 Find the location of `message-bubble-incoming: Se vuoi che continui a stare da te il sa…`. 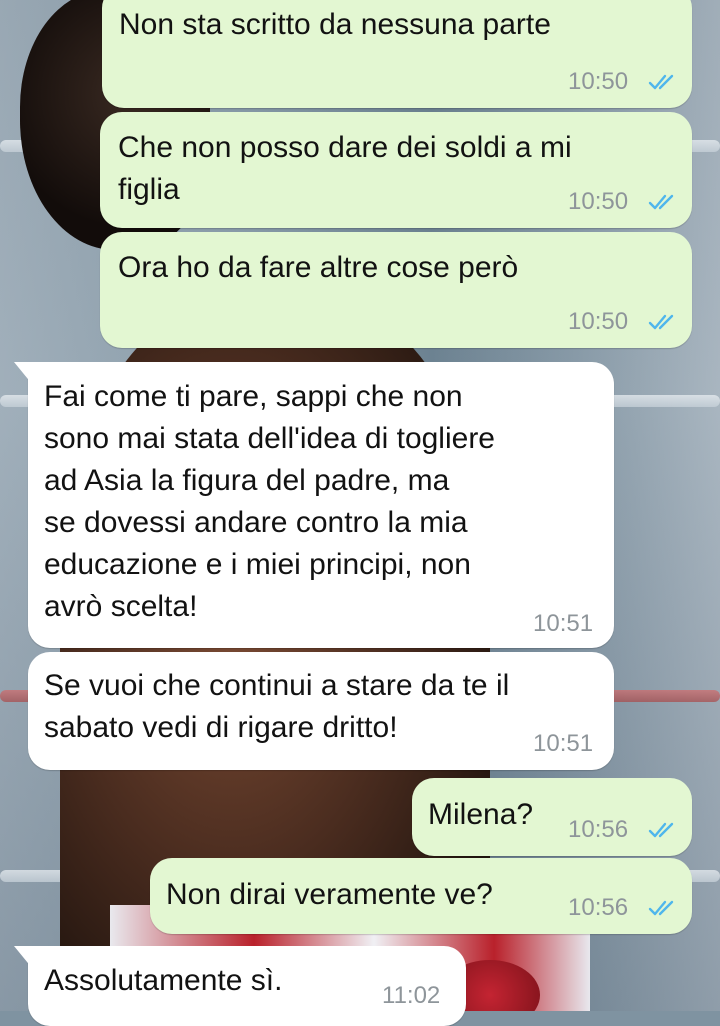

message-bubble-incoming: Se vuoi che continui a stare da te il sa… is located at coordinates (321, 711).